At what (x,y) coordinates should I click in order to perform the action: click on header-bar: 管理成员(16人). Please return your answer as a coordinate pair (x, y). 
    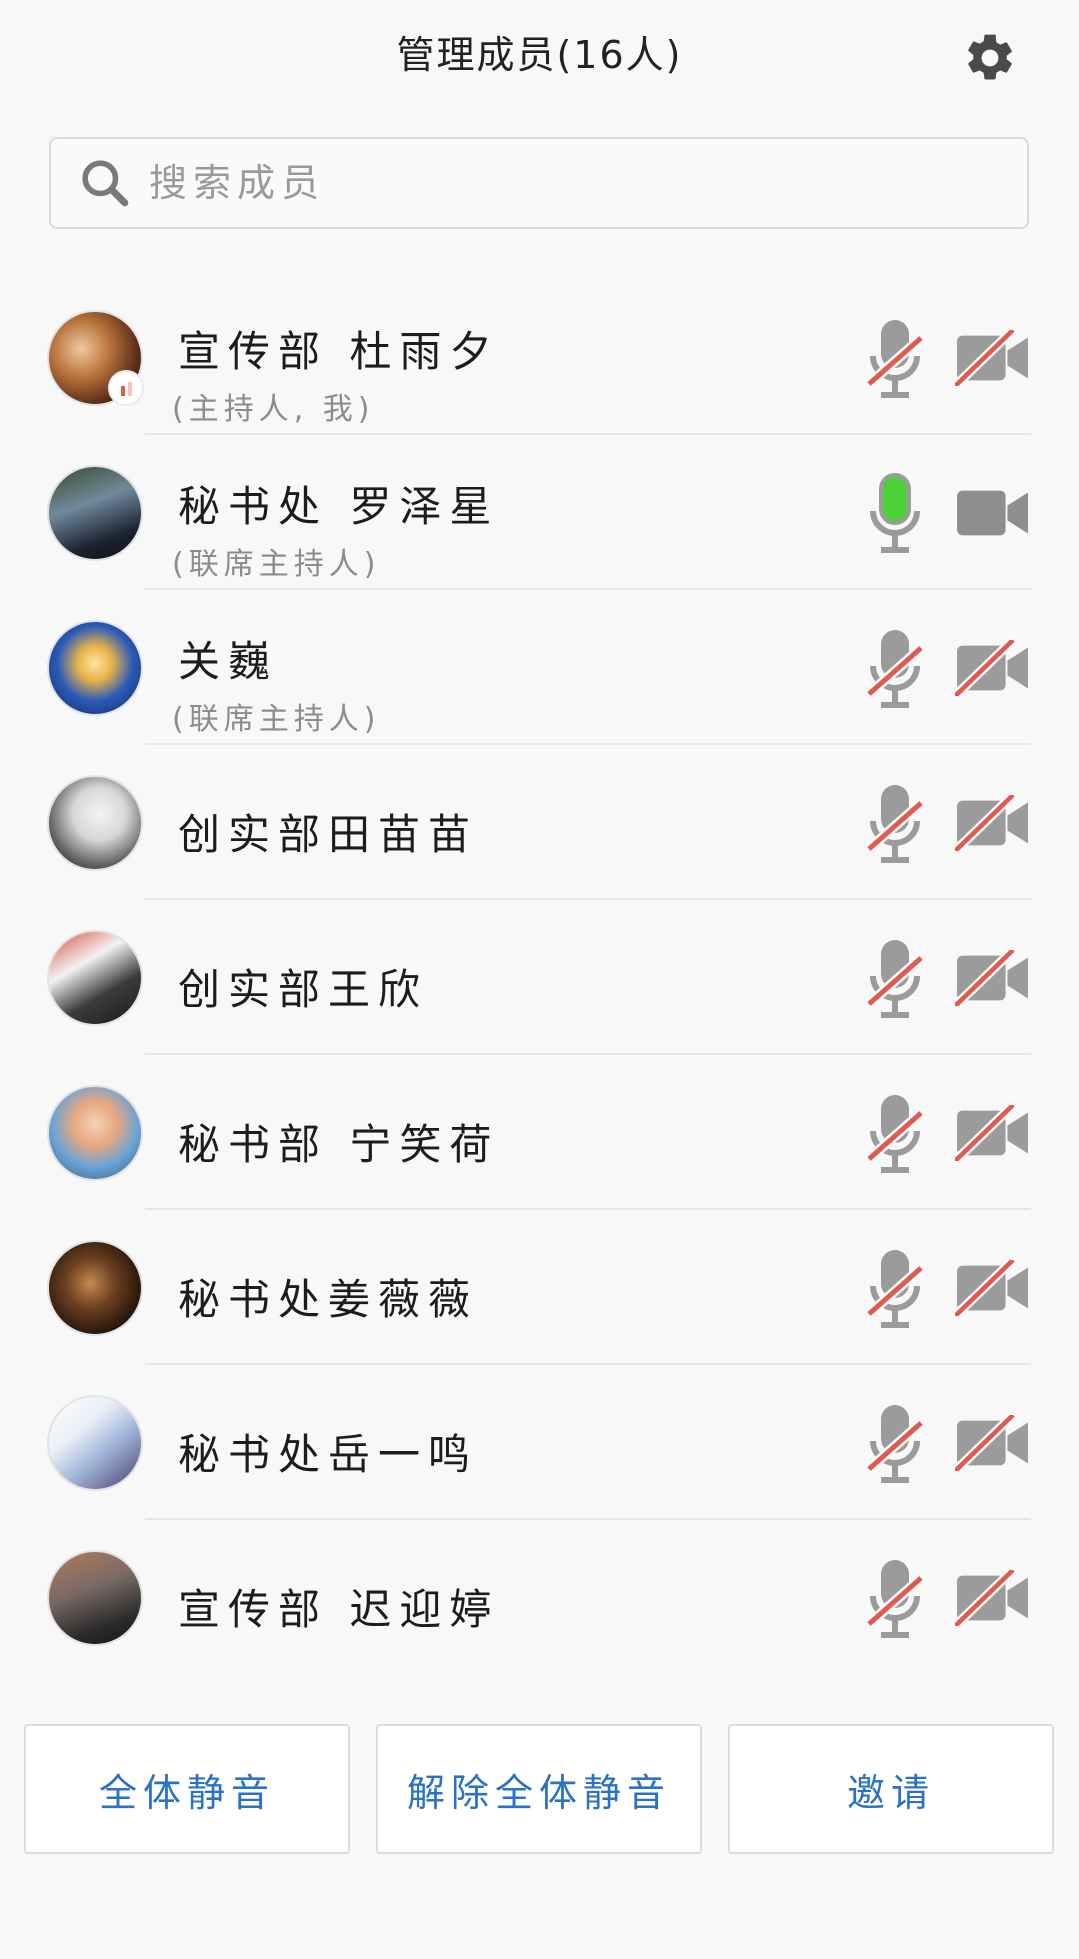
    Looking at the image, I should click on (539, 57).